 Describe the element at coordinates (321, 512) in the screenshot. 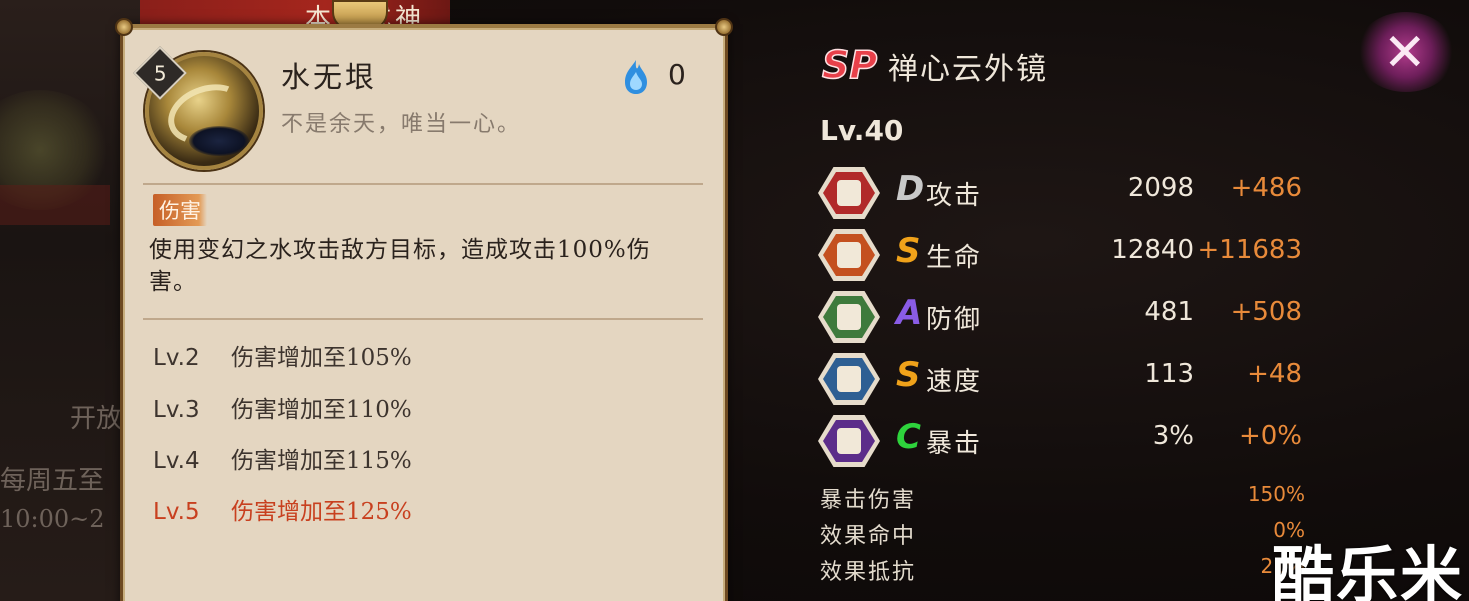

I see `skill-level-effect: 伤害增加至125%` at that location.